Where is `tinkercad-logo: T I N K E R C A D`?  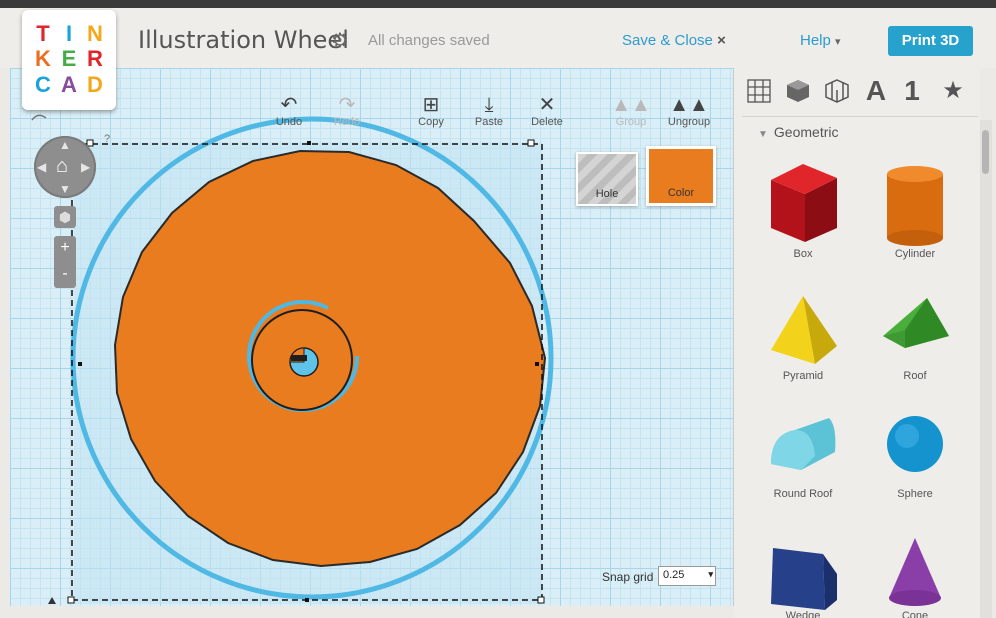 tinkercad-logo: T I N K E R C A D is located at coordinates (69, 60).